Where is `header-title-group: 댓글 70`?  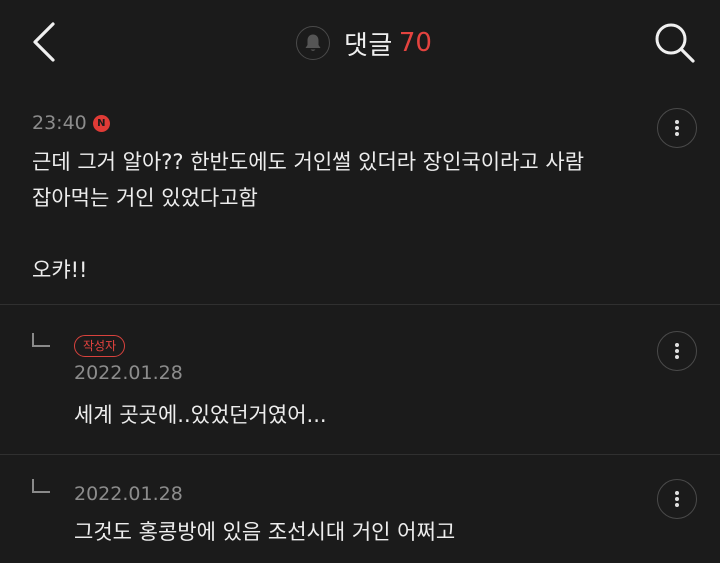
header-title-group: 댓글 70 is located at coordinates (364, 43).